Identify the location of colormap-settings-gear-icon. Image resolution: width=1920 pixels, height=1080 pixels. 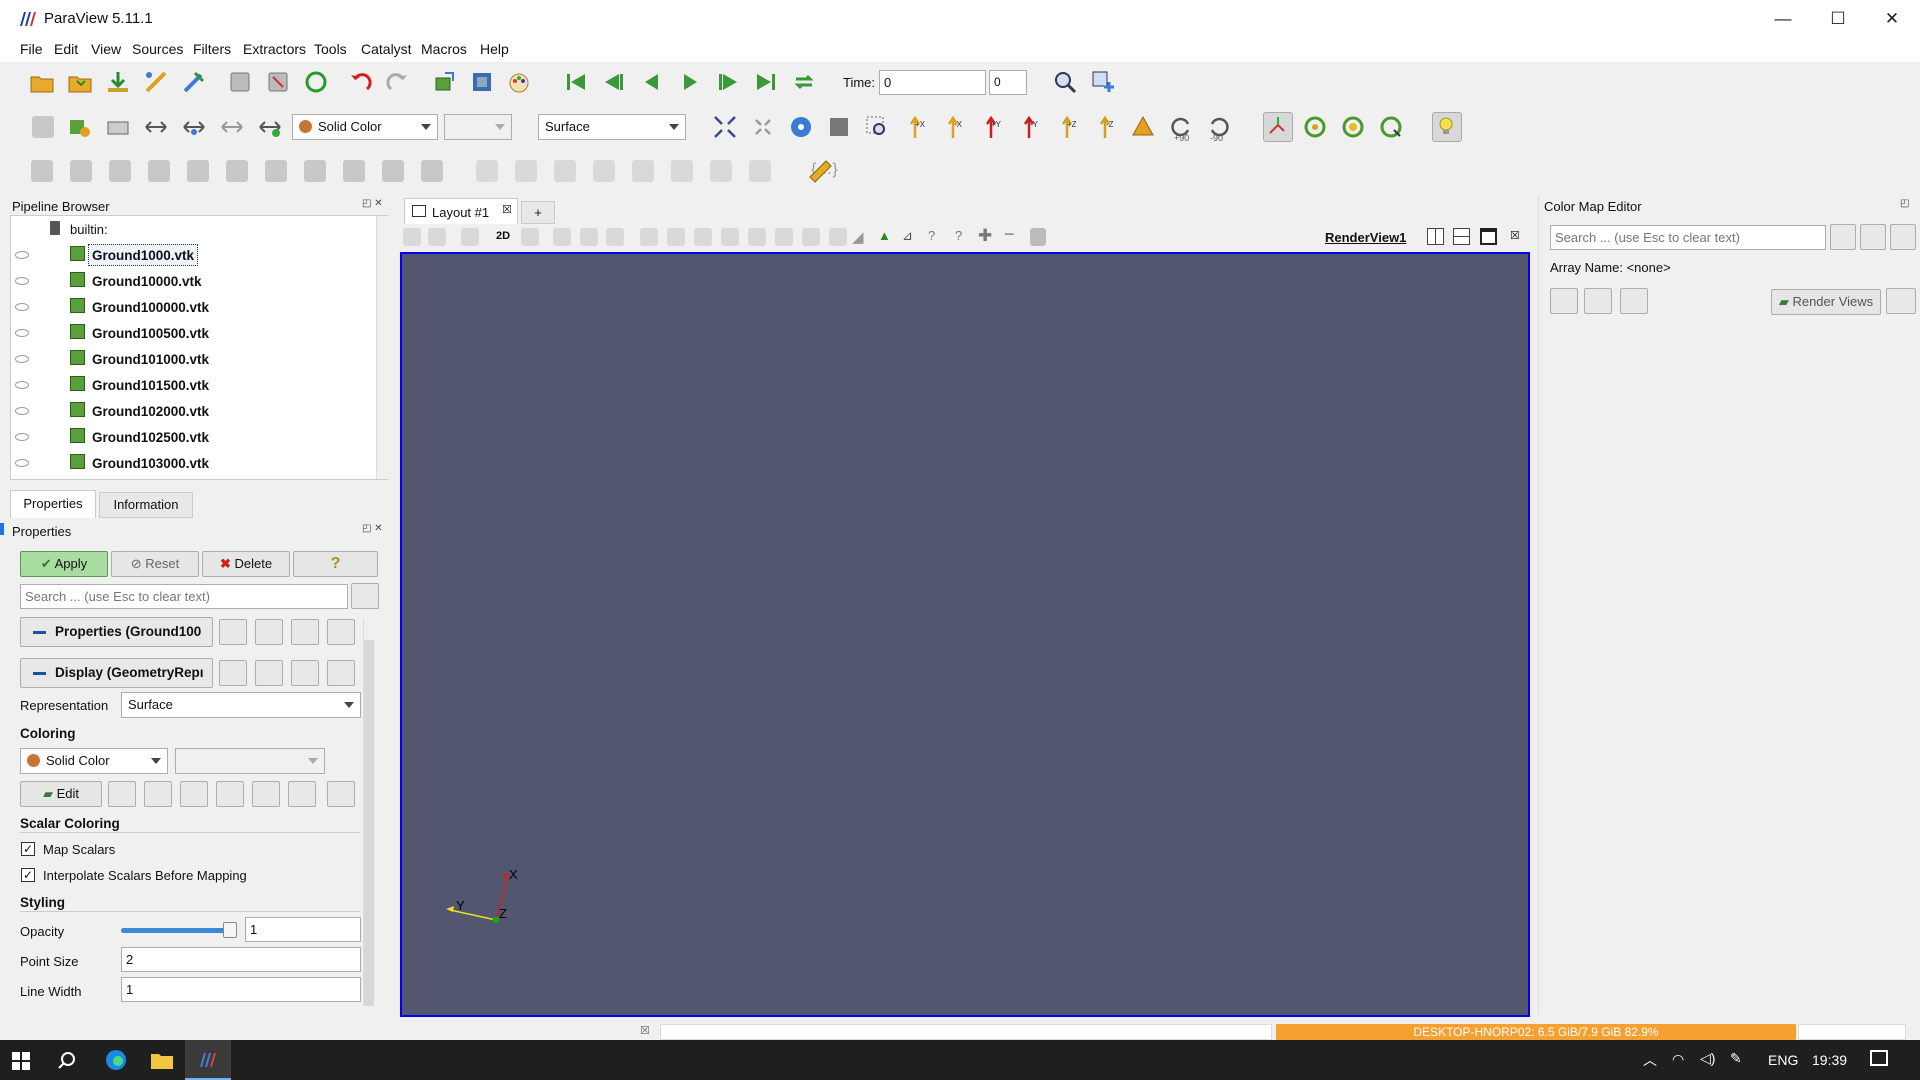
(1843, 237).